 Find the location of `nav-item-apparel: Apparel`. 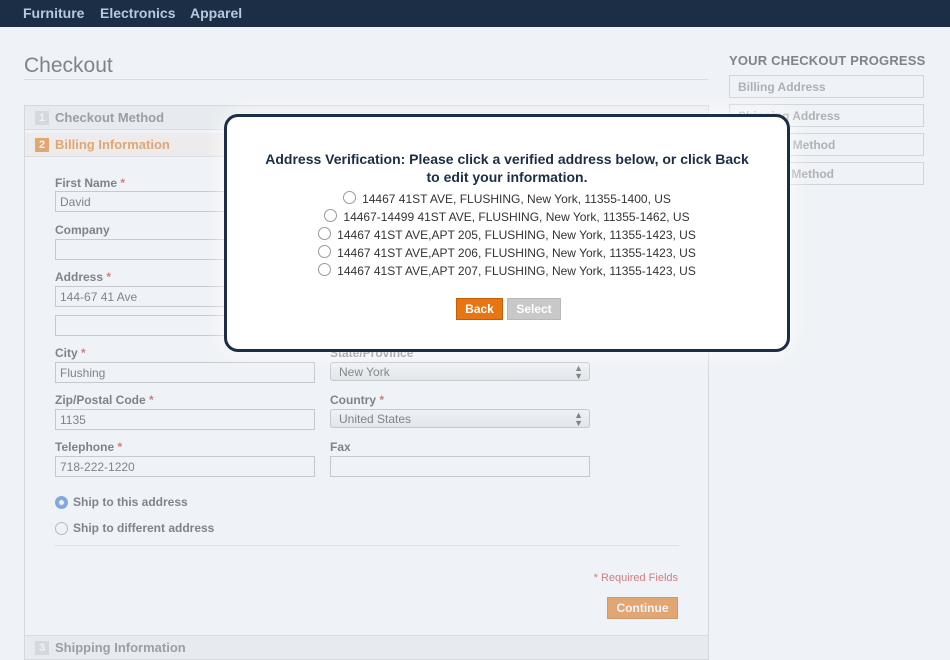

nav-item-apparel: Apparel is located at coordinates (216, 13).